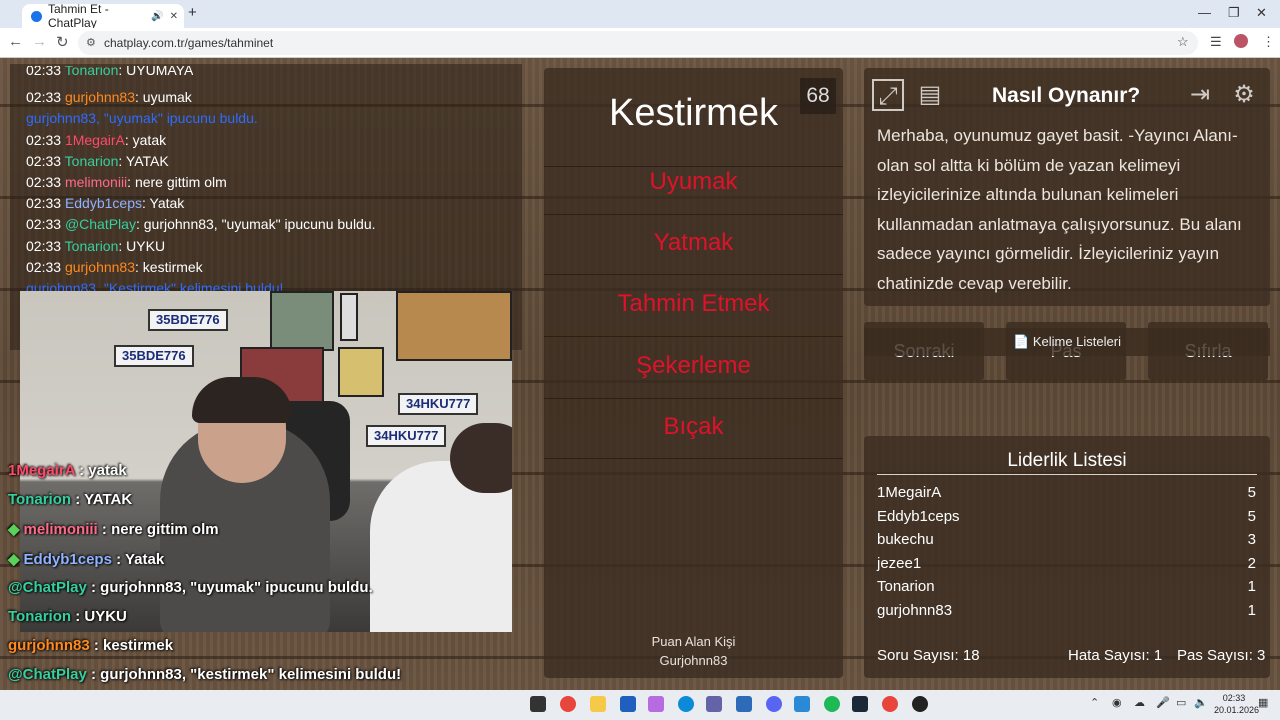 Image resolution: width=1280 pixels, height=720 pixels. What do you see at coordinates (1200, 95) in the screenshot?
I see `exit-icon: ⇥` at bounding box center [1200, 95].